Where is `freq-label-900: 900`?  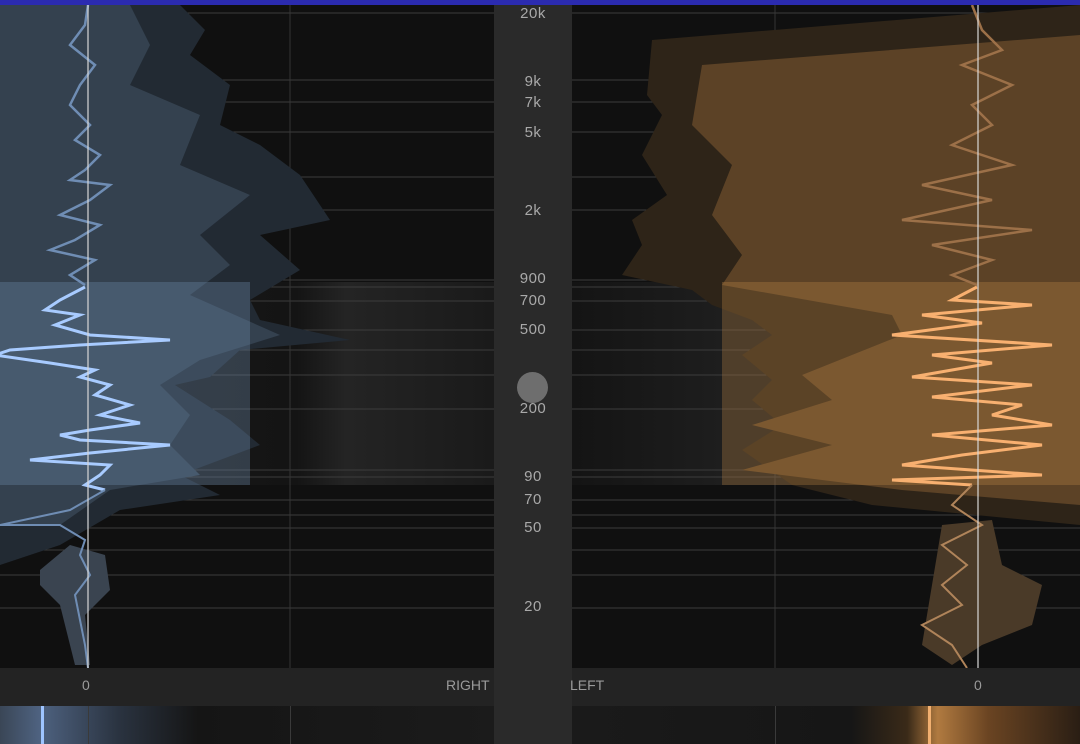
freq-label-900: 900 is located at coordinates (533, 278).